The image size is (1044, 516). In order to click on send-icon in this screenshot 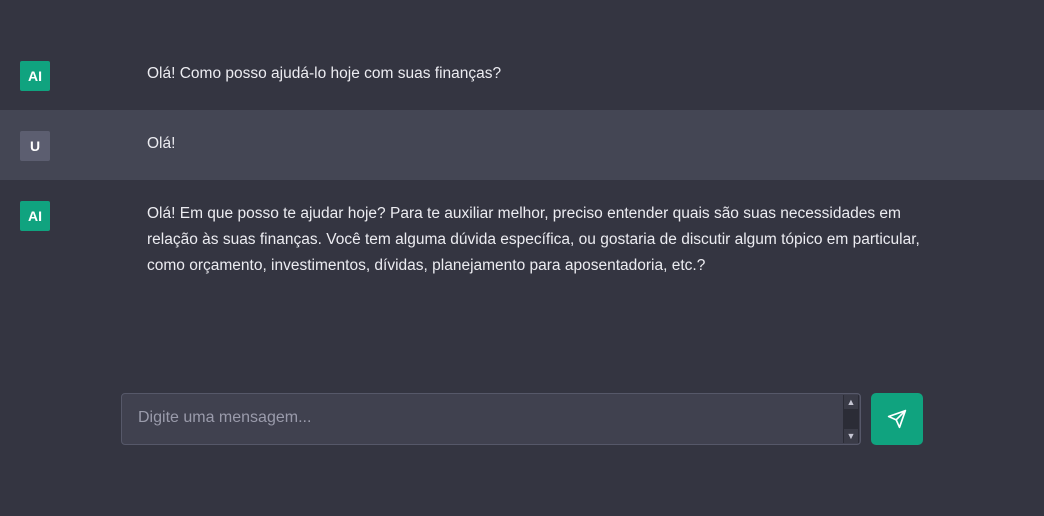, I will do `click(897, 419)`.